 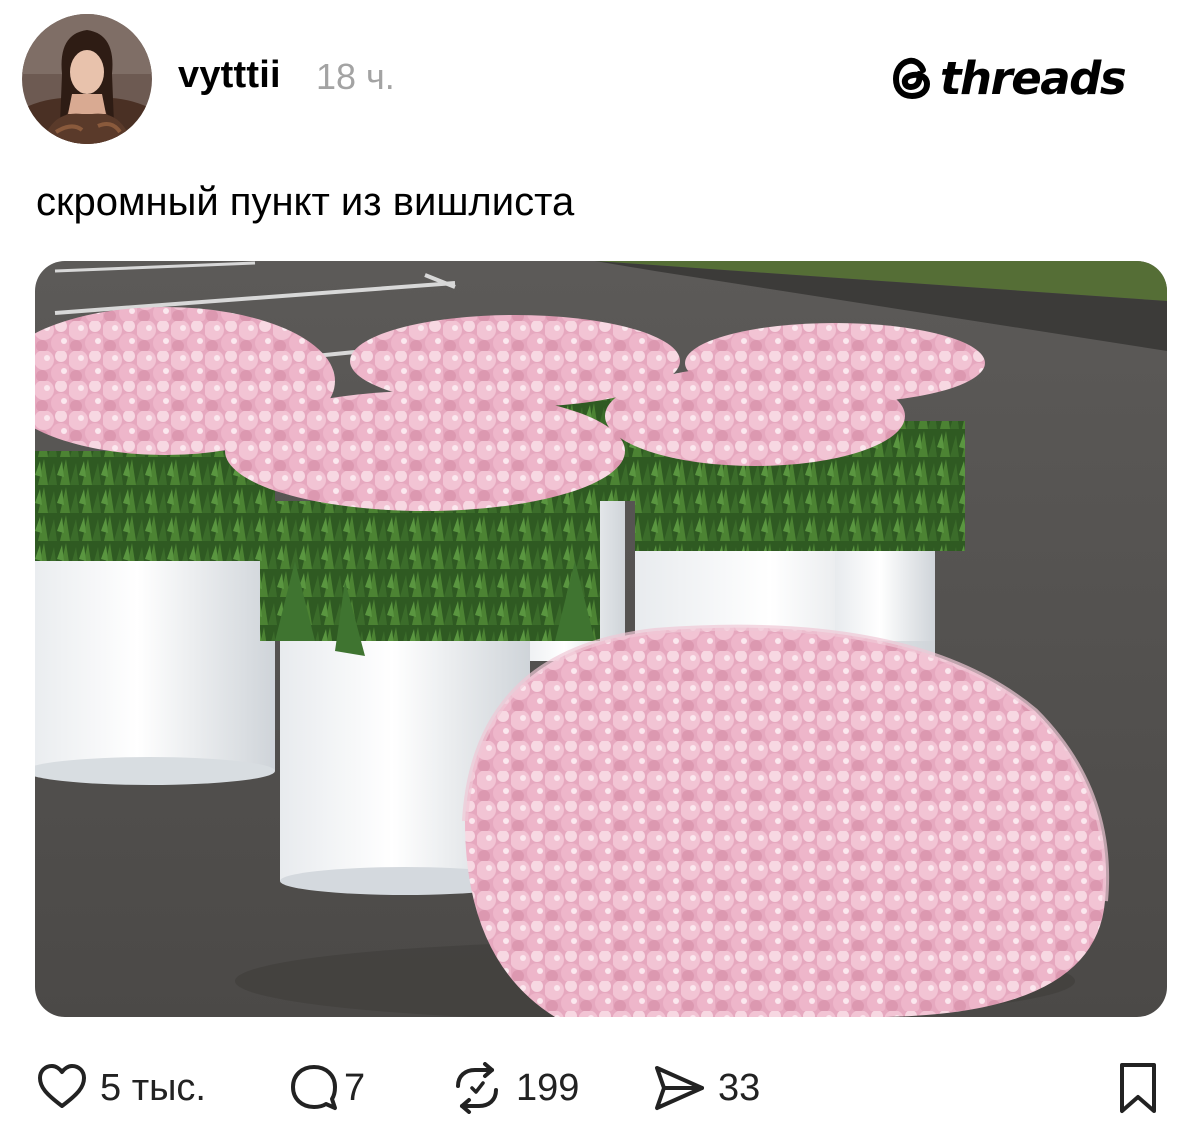 I want to click on comments-count: 7, so click(x=355, y=1087).